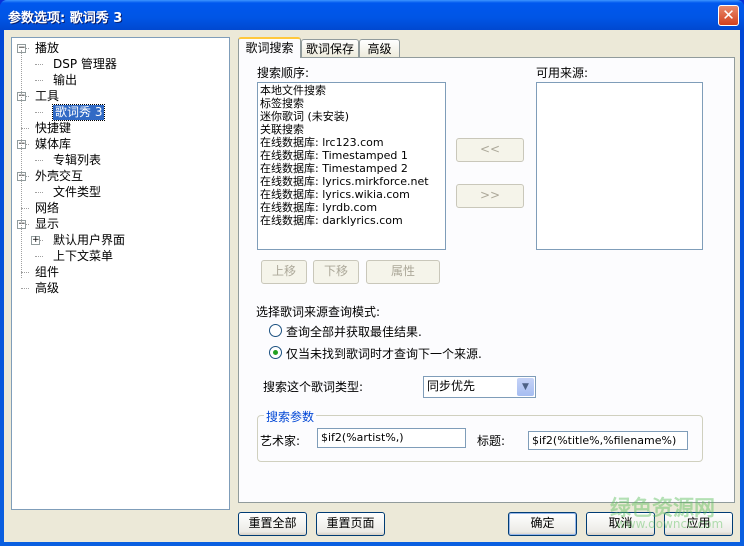 The image size is (744, 546). I want to click on tree-item: 显示, so click(47, 224).